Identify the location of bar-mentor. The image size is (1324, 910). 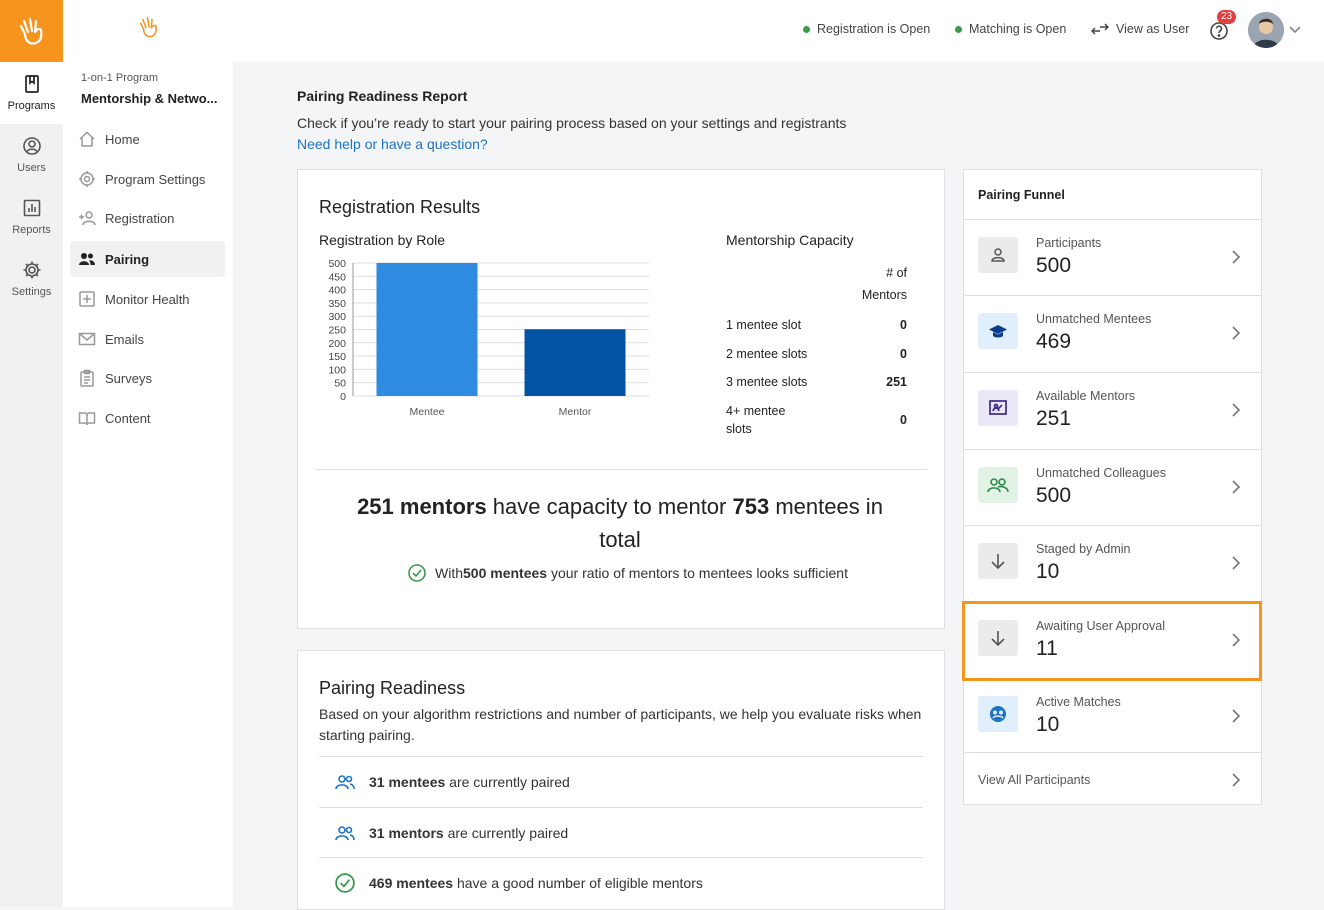
(575, 362).